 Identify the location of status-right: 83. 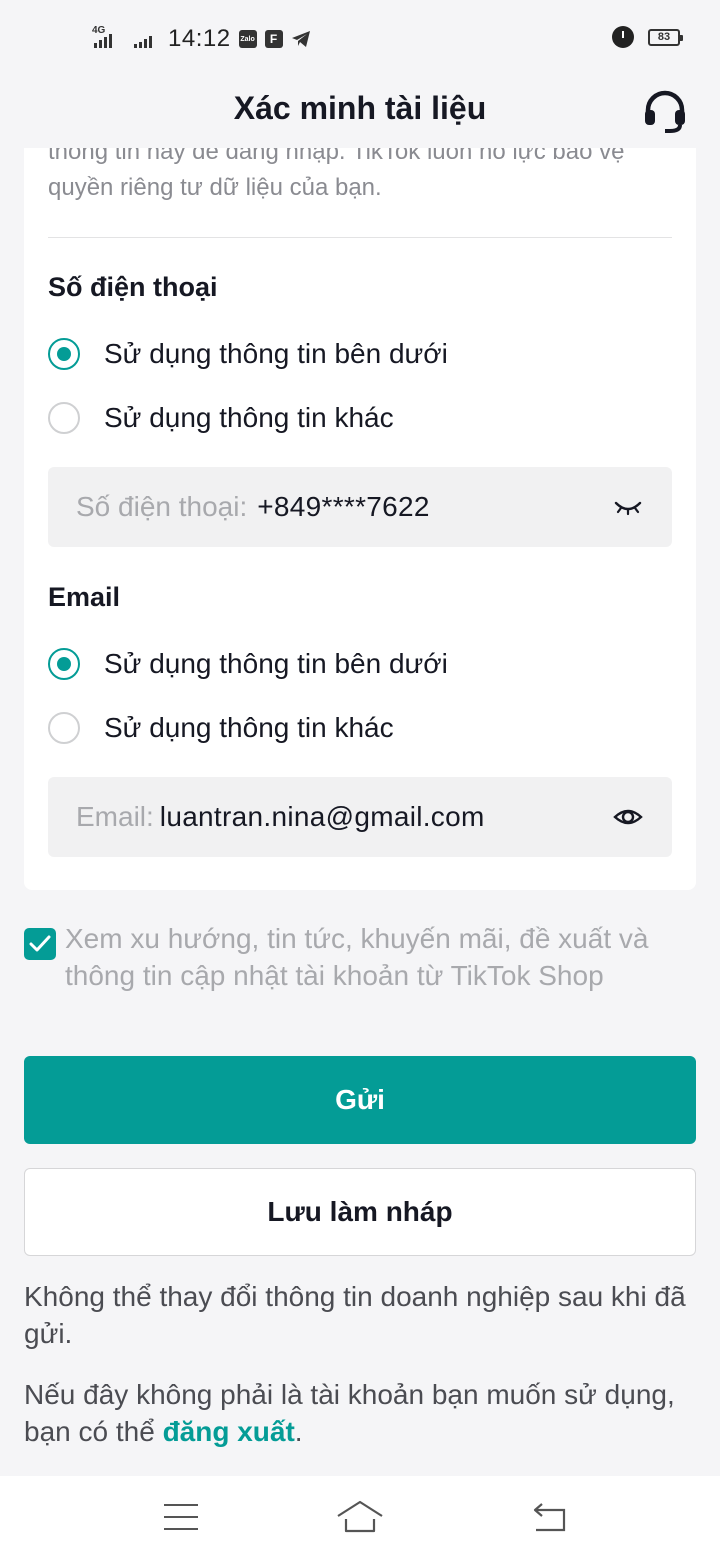
(647, 37).